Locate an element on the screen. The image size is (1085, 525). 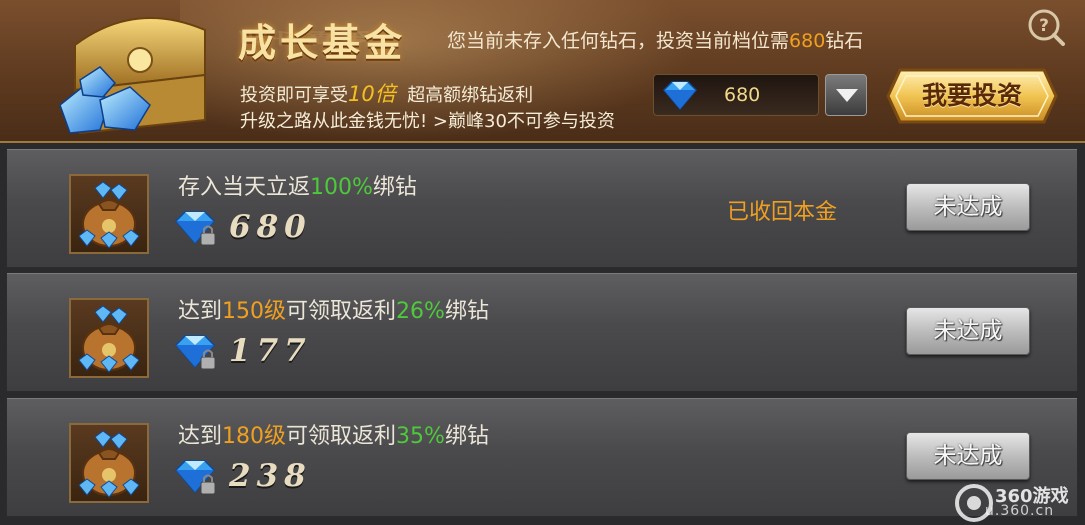
desc1-prefix: 投资即可享受 is located at coordinates (294, 95).